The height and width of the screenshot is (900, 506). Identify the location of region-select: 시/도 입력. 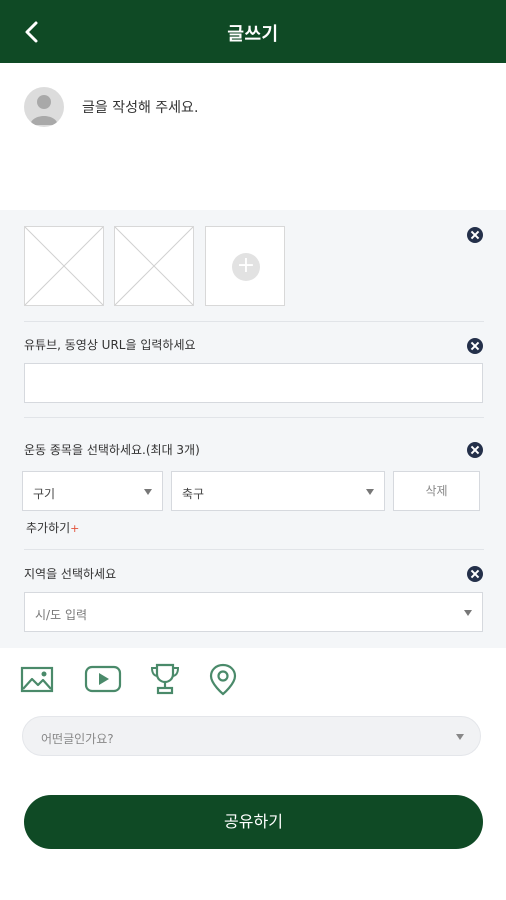
(253, 612).